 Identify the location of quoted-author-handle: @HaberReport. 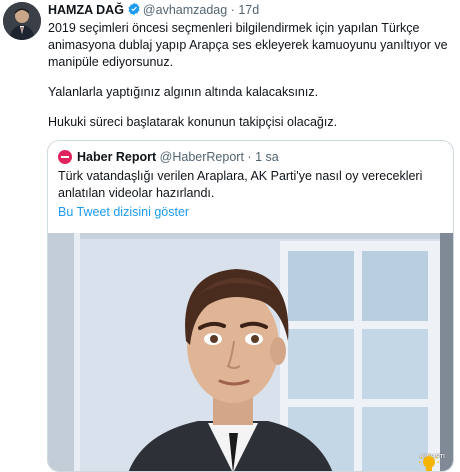
(201, 157).